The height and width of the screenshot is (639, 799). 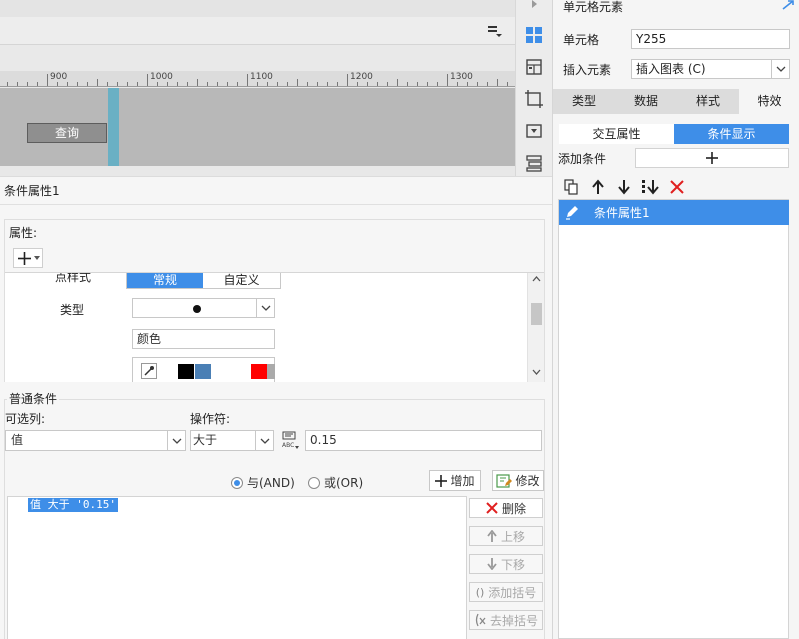 What do you see at coordinates (447, 80) in the screenshot?
I see `ruler-tick` at bounding box center [447, 80].